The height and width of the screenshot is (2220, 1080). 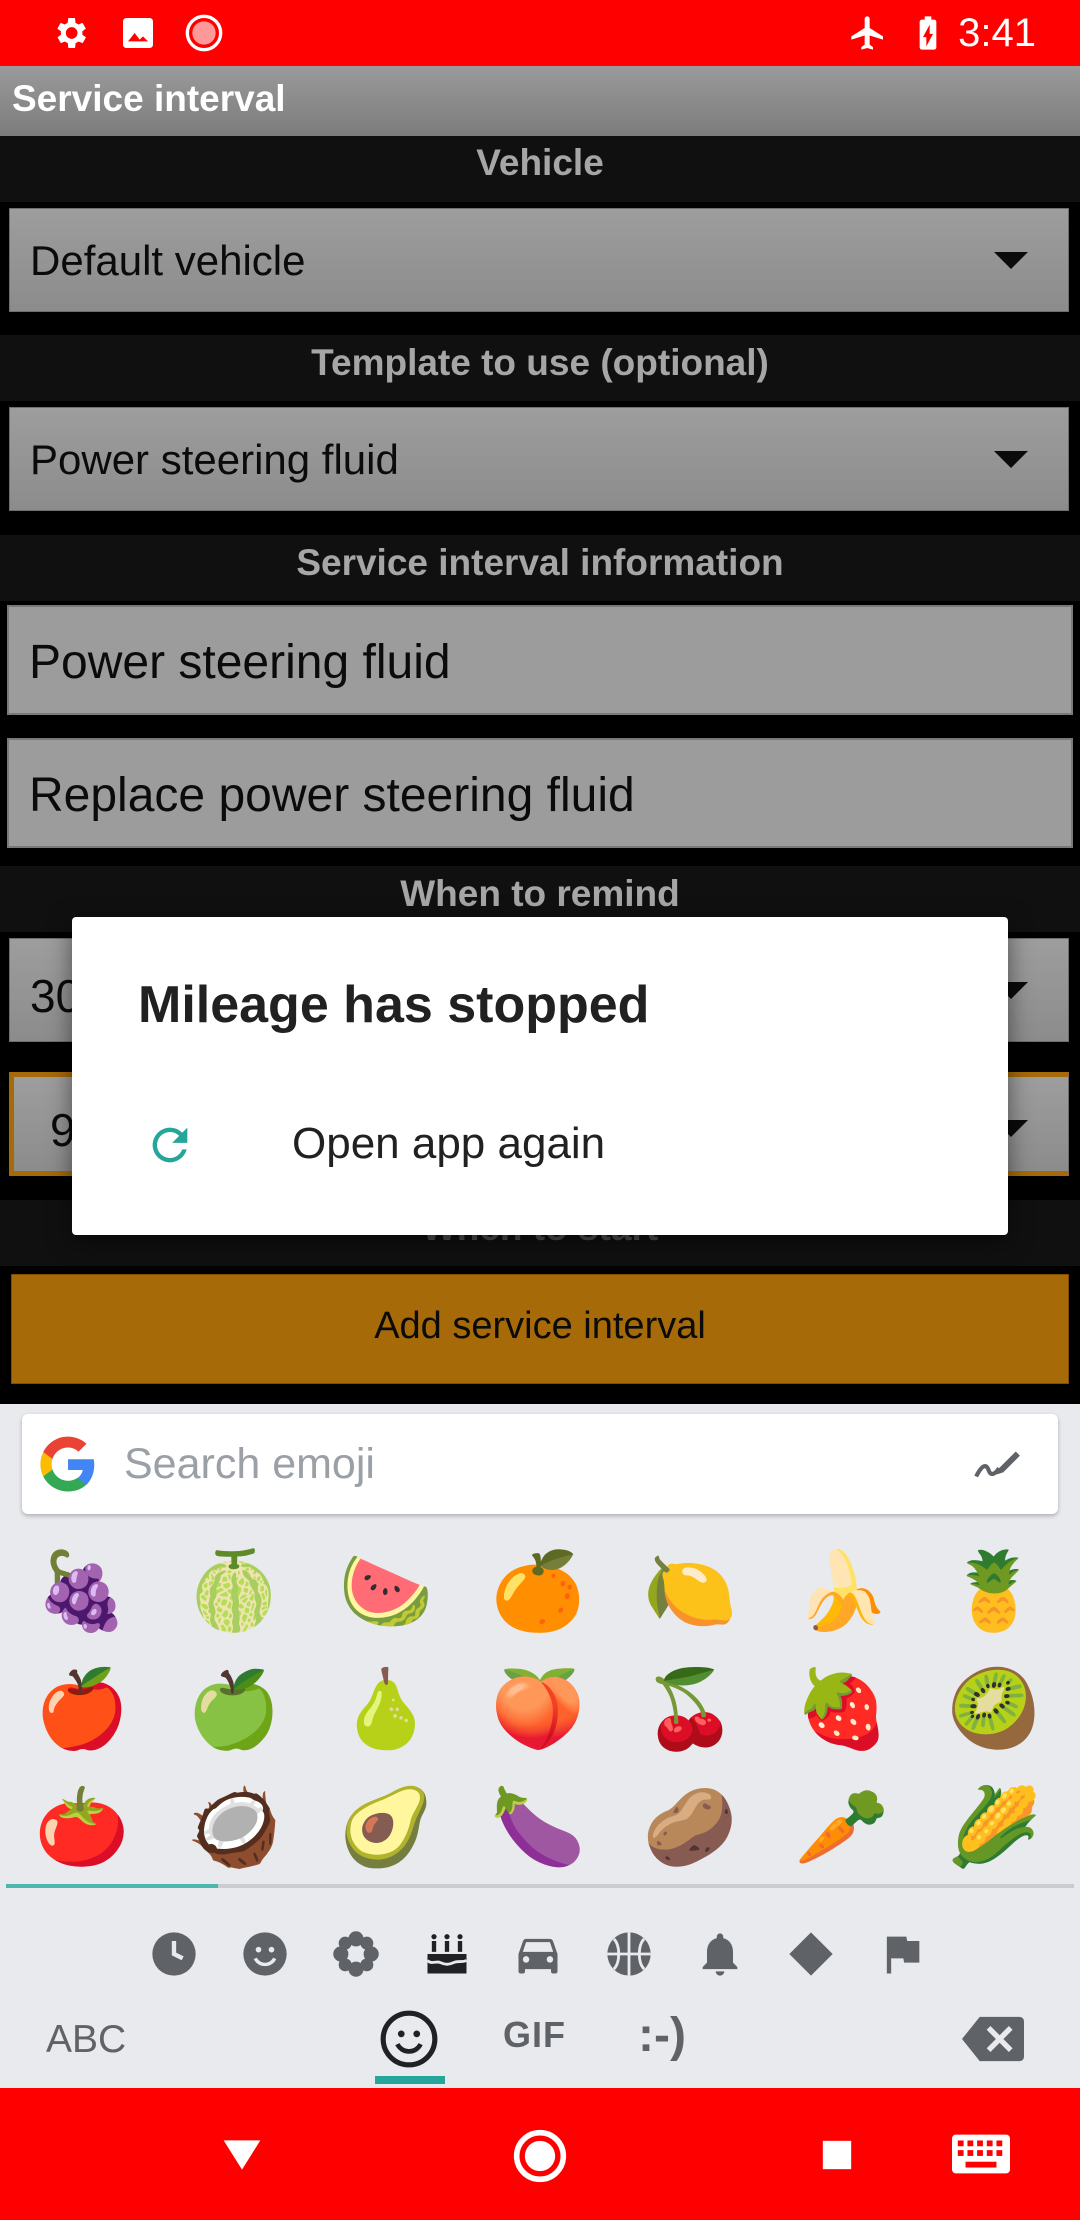 What do you see at coordinates (997, 33) in the screenshot?
I see `clock-time: 3:41` at bounding box center [997, 33].